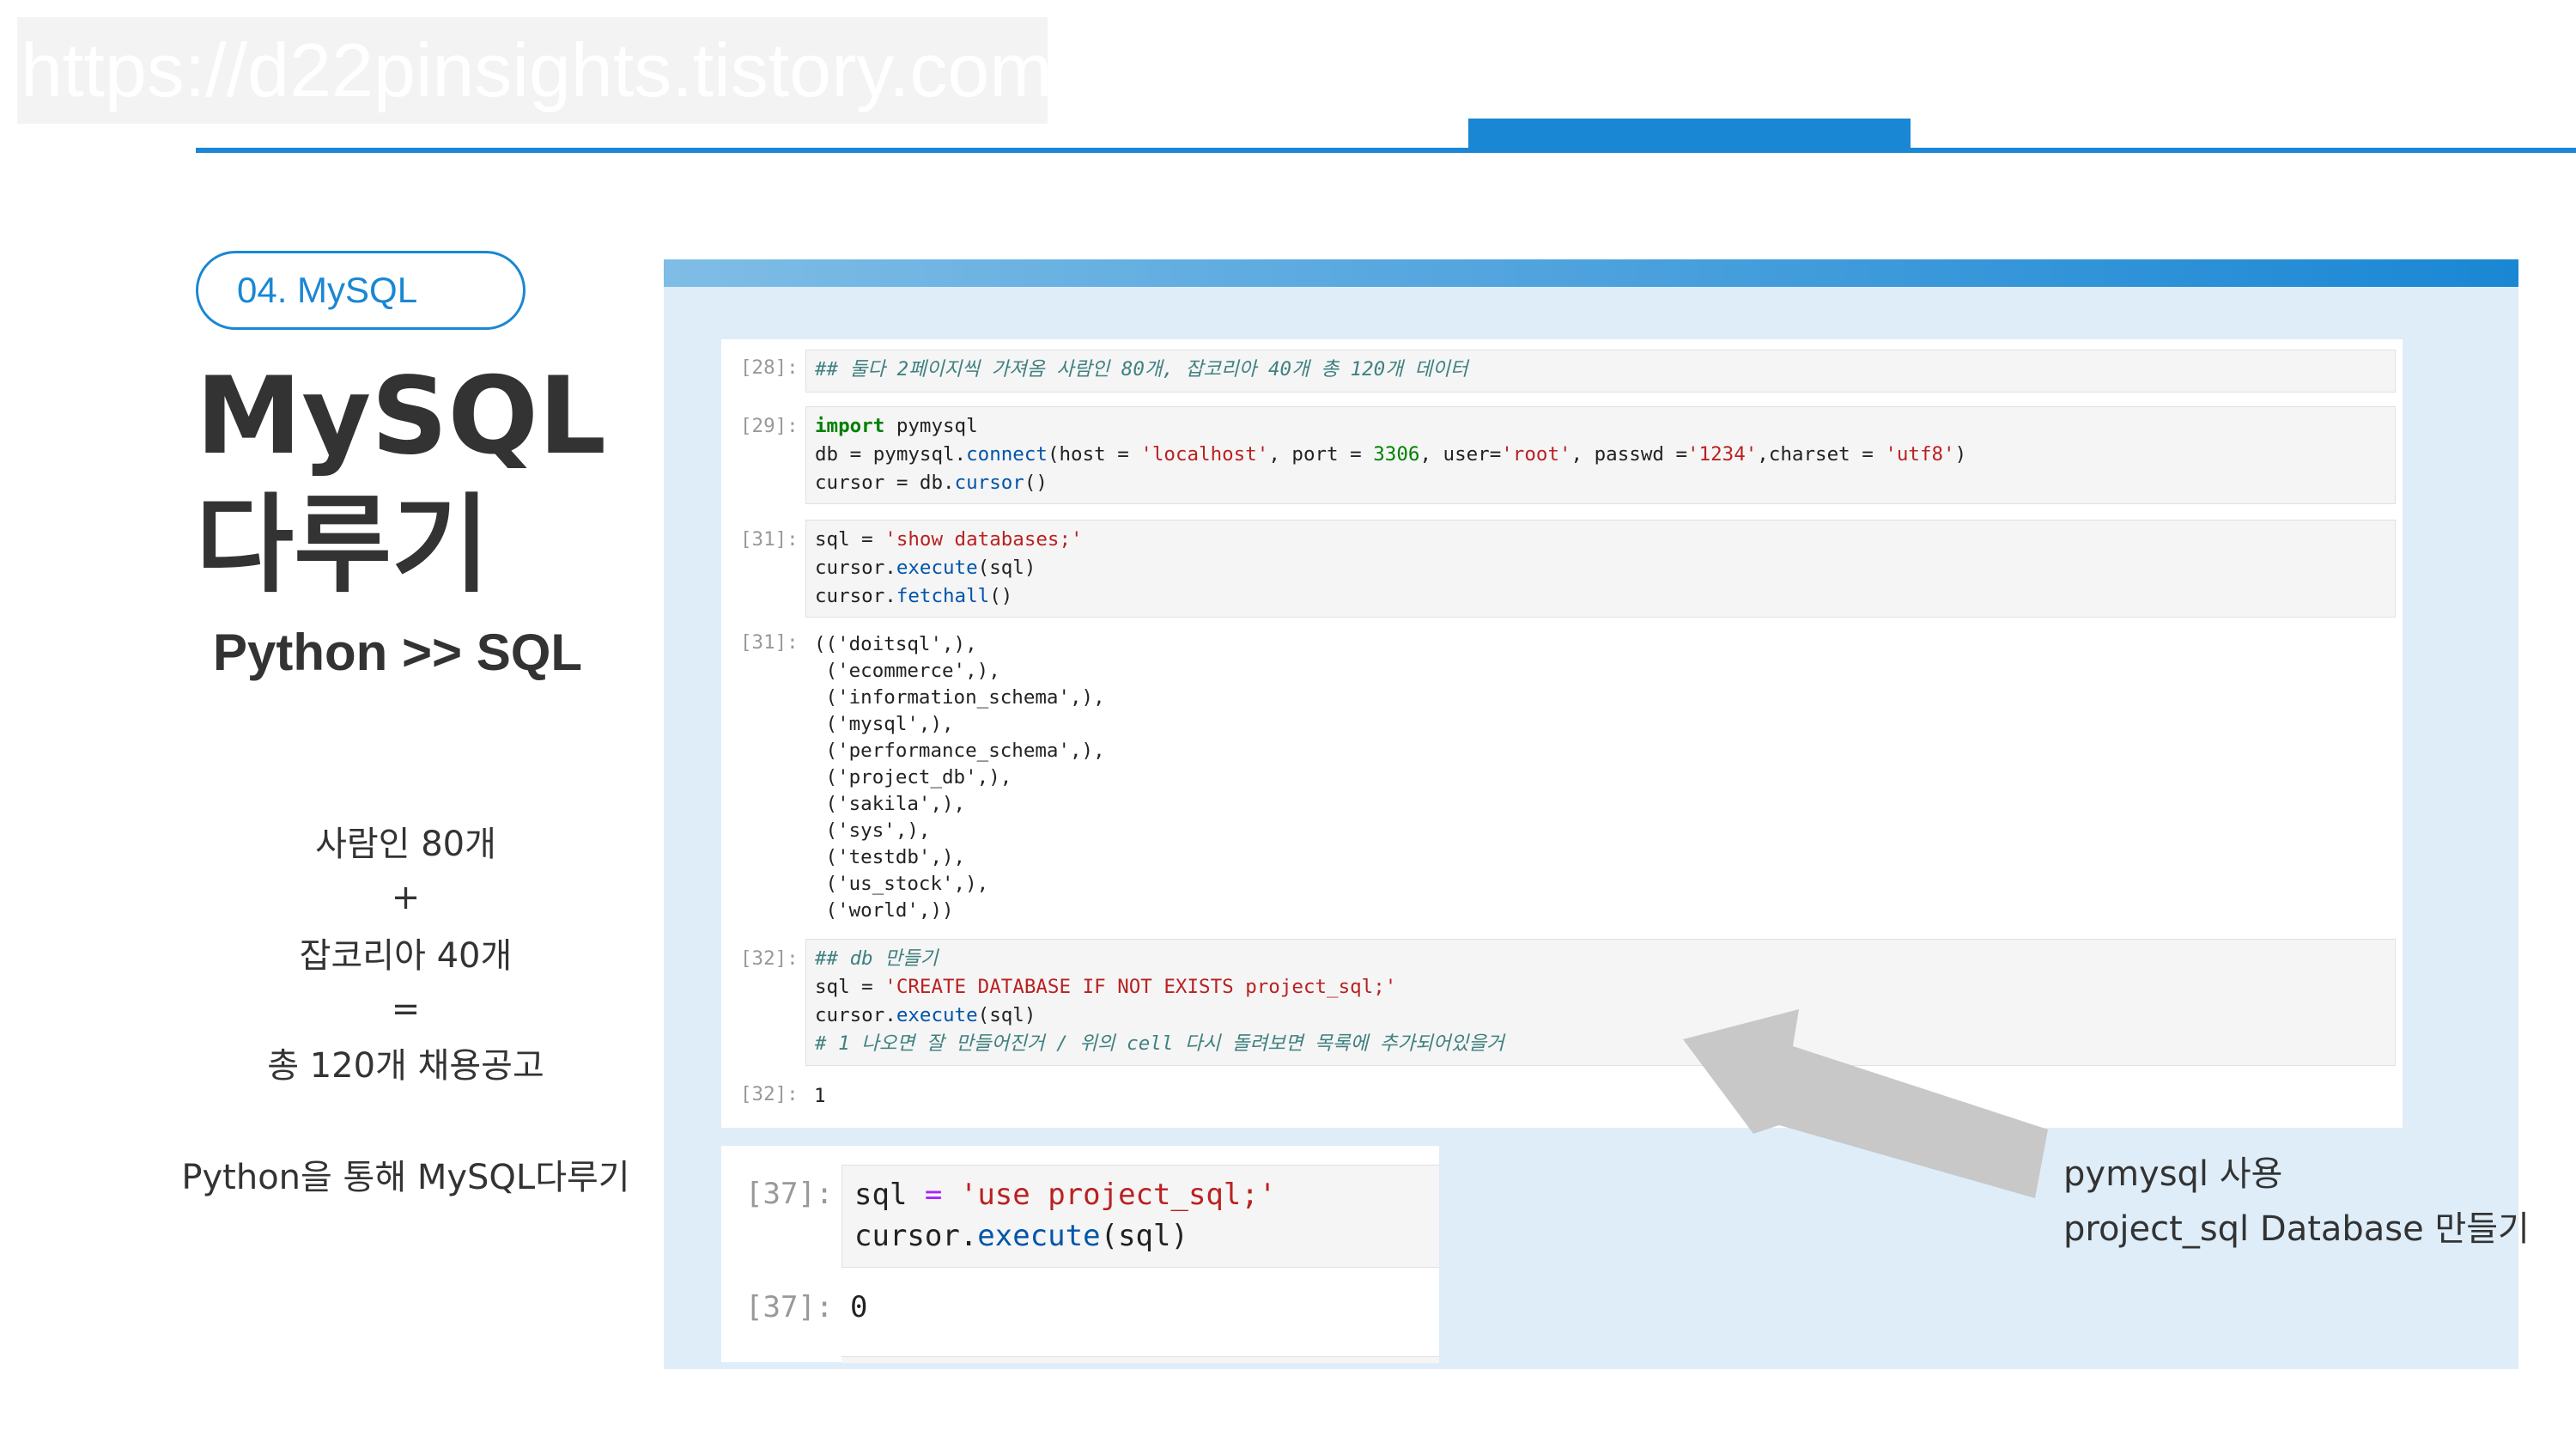  What do you see at coordinates (1689, 135) in the screenshot?
I see `header-accent-block` at bounding box center [1689, 135].